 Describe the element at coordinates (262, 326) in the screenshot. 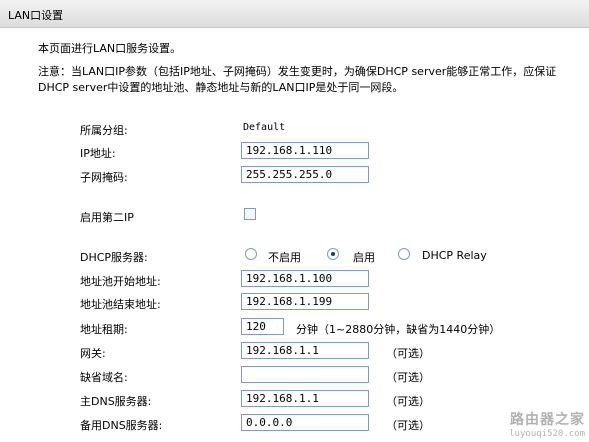

I see `lease-time-input: 120` at that location.